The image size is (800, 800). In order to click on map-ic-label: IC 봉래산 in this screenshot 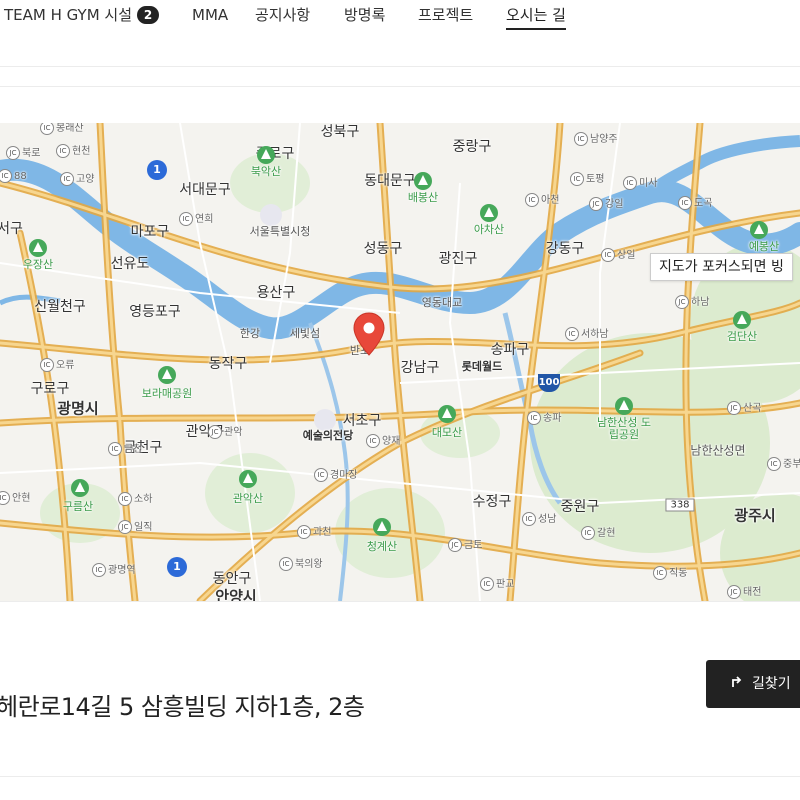, I will do `click(62, 129)`.